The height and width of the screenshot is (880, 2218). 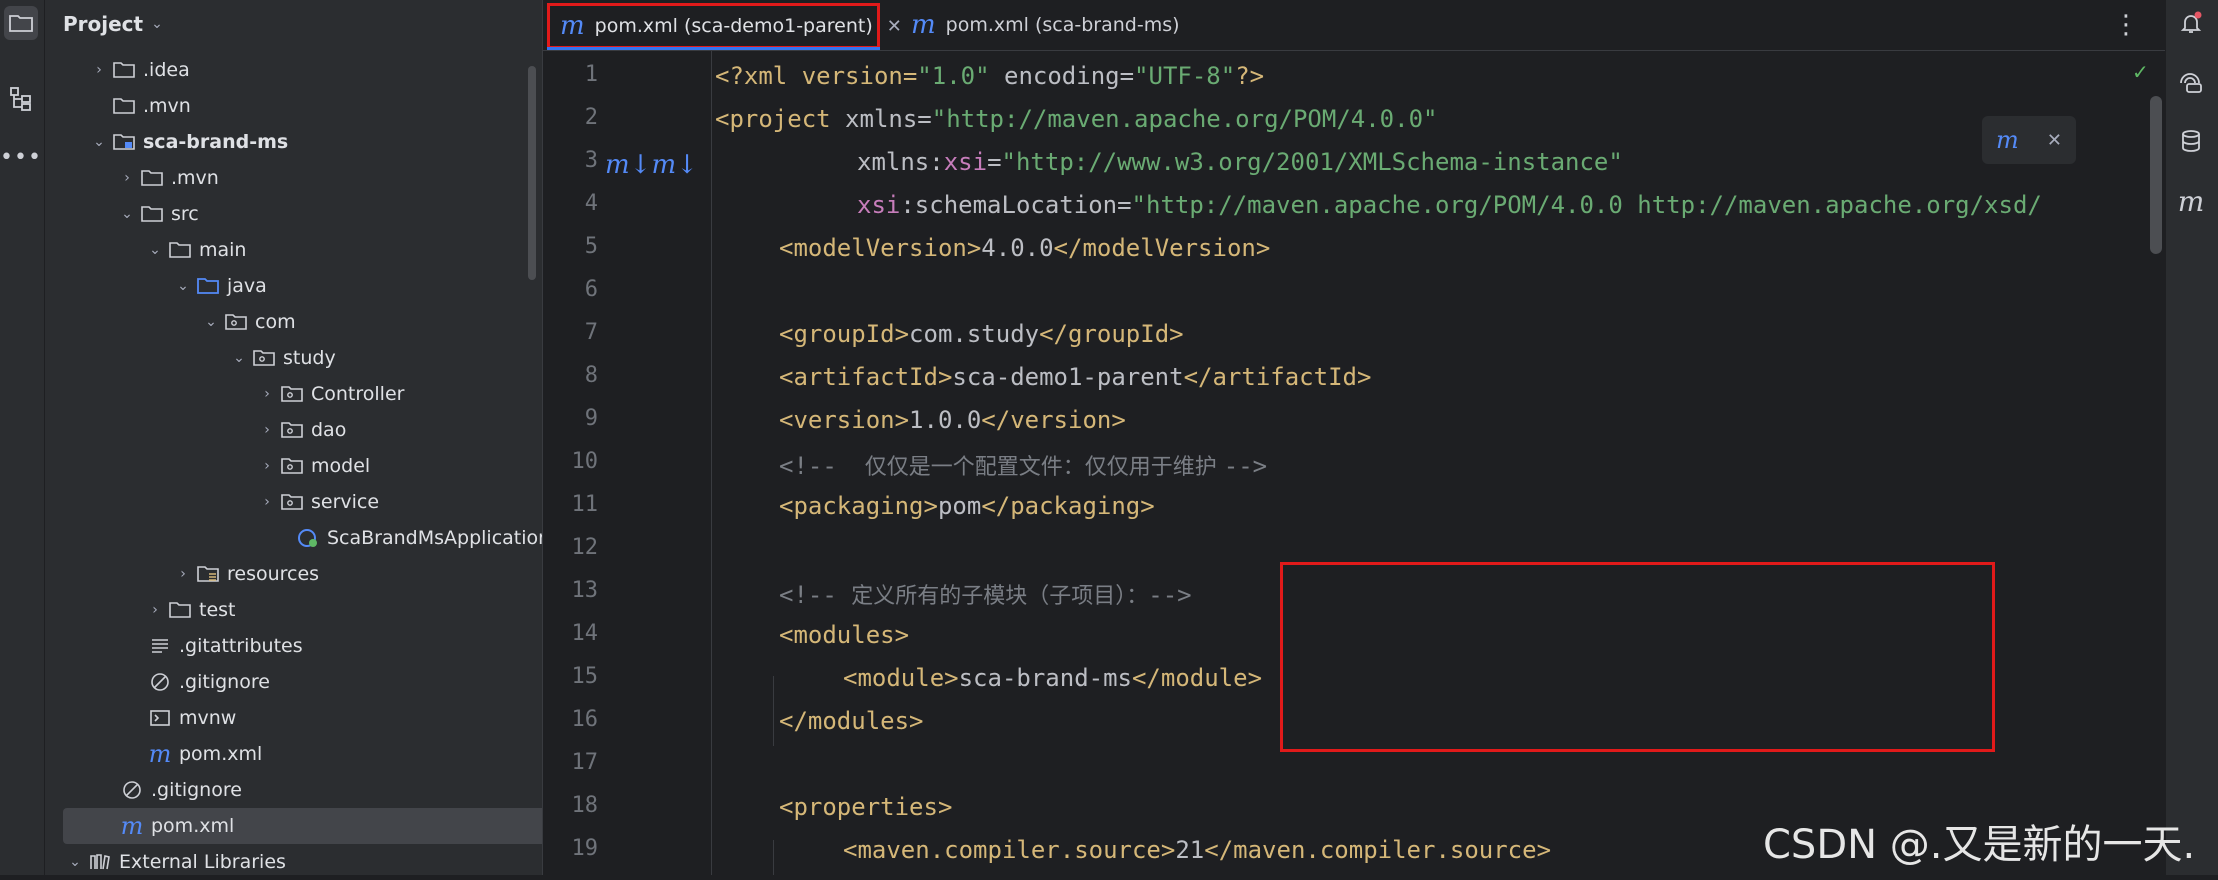 What do you see at coordinates (591, 74) in the screenshot?
I see `line-number: 1` at bounding box center [591, 74].